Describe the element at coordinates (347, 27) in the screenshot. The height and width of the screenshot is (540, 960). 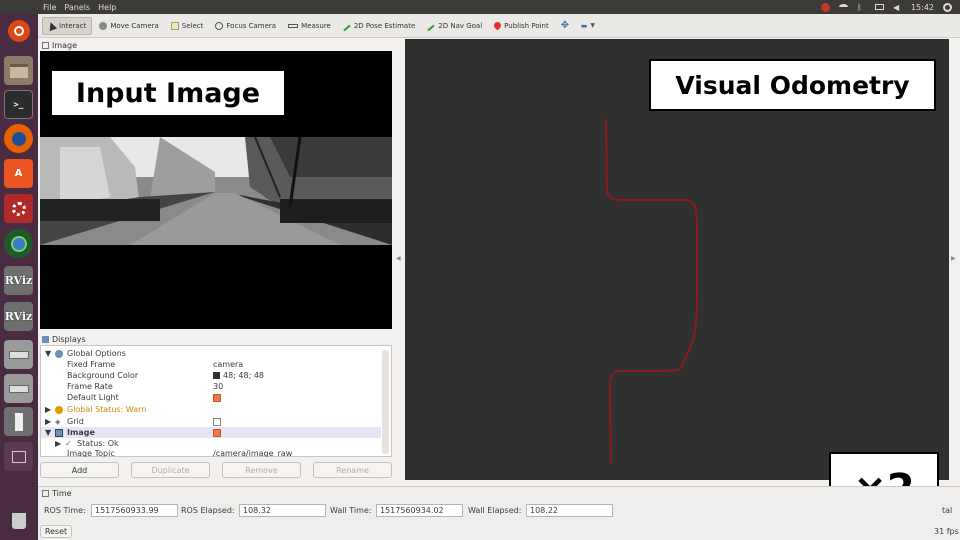
I see `pose-arrow-icon` at that location.